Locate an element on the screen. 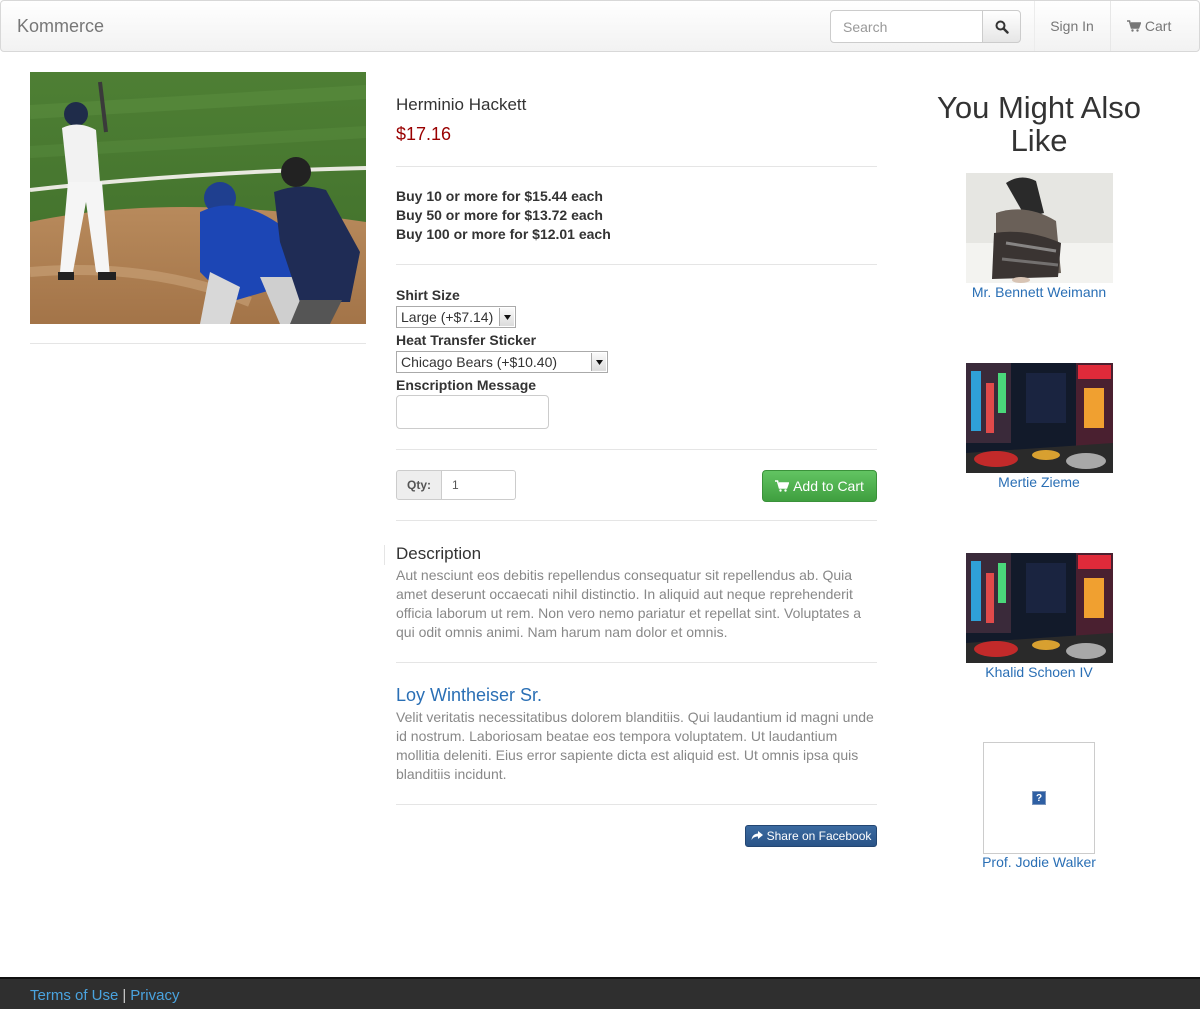 The image size is (1200, 1009). recommendation-link: Mr. Bennett Weimann is located at coordinates (1039, 292).